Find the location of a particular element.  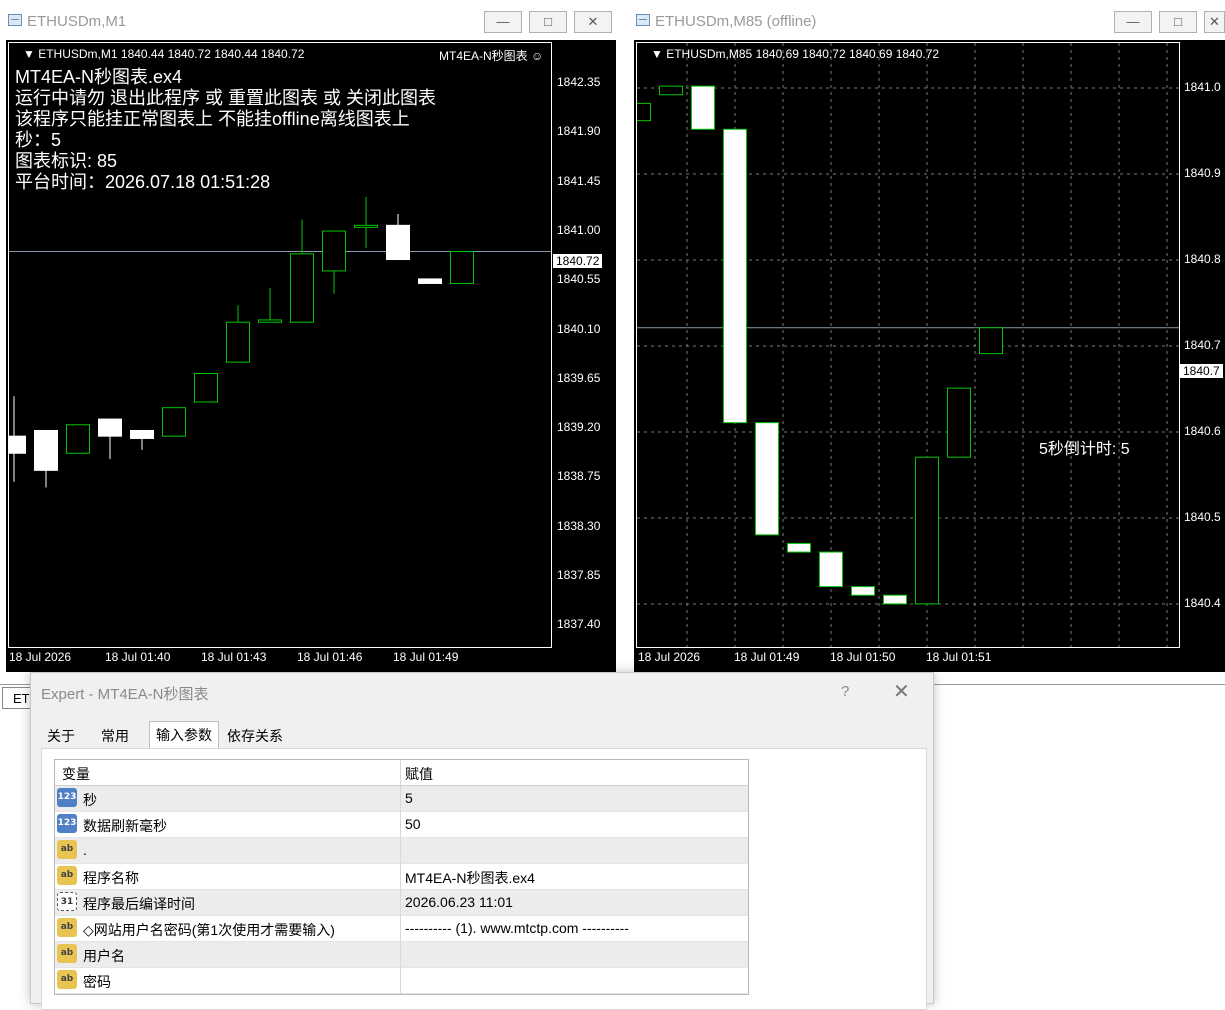

price-label: 1840.9 is located at coordinates (1202, 173).